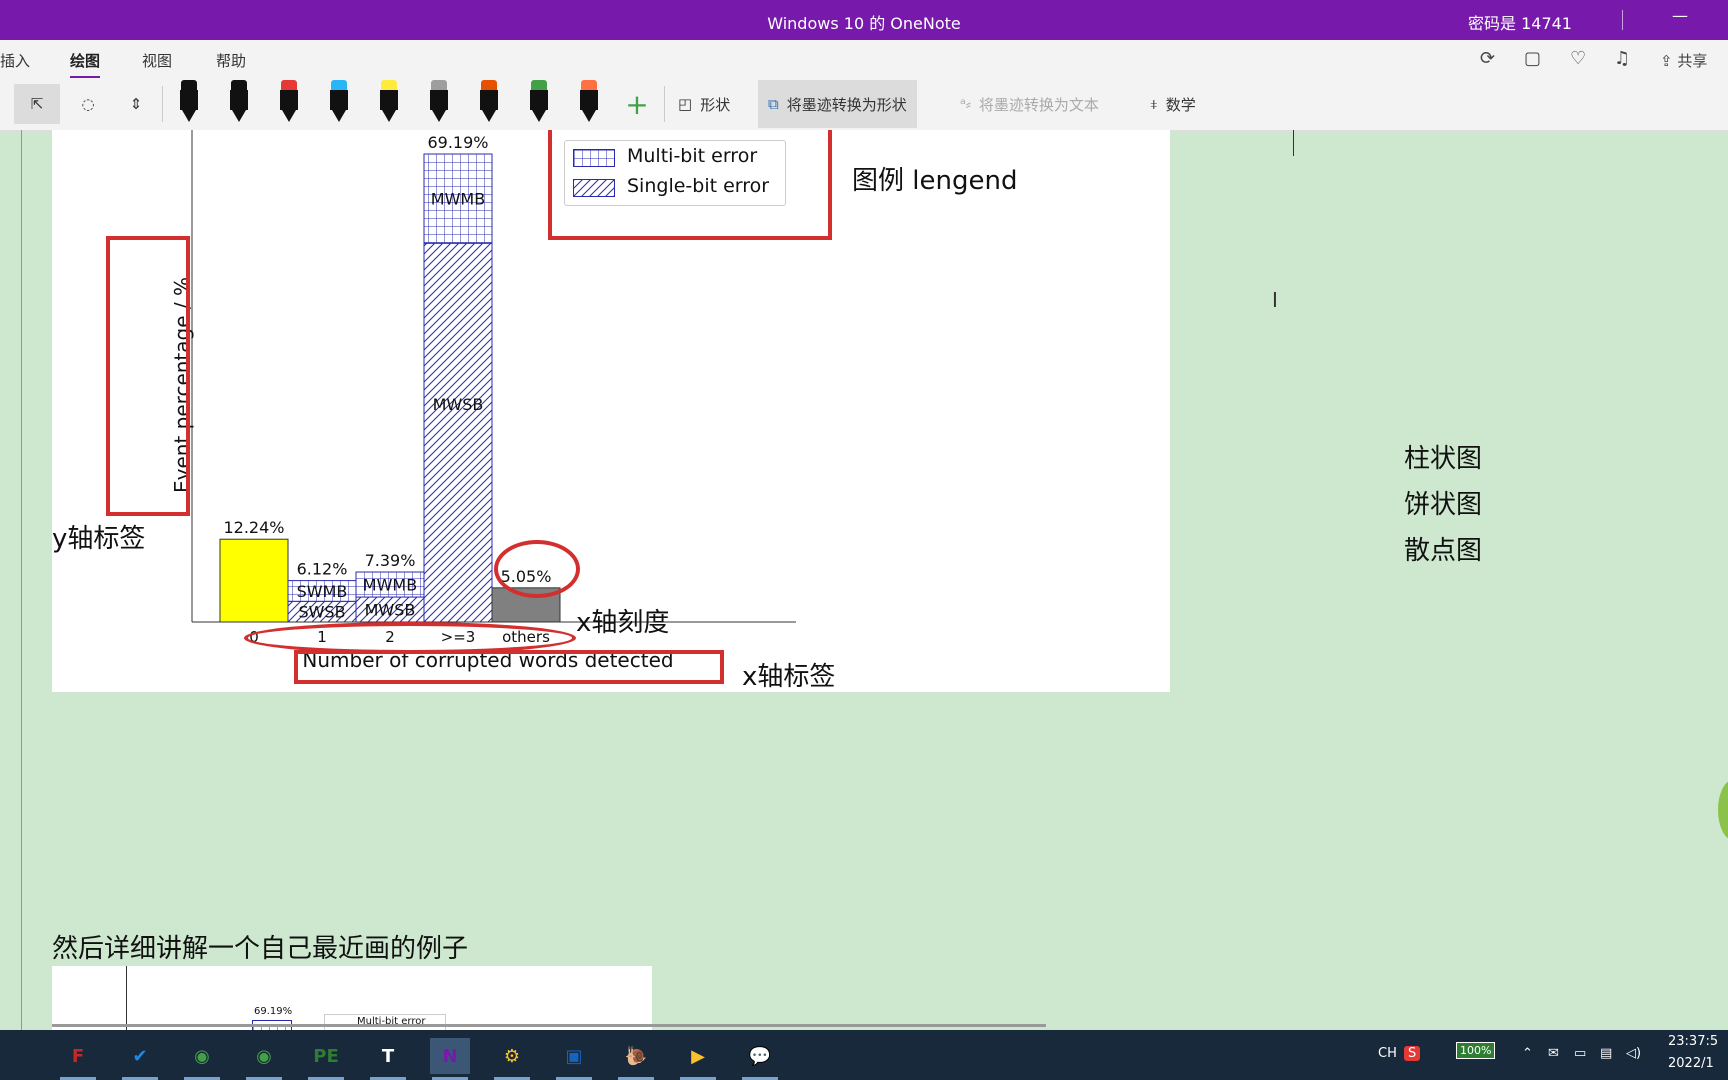 The image size is (1728, 1080). Describe the element at coordinates (864, 59) in the screenshot. I see `menu-row: 插入 绘图 视图 帮助 ⟳ ▢ ♡ ♫ ⇪ 共享` at that location.